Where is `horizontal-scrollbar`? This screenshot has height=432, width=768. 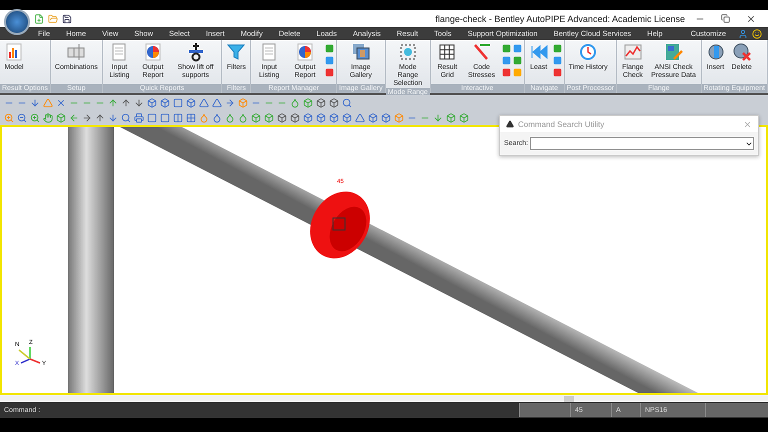
horizontal-scrollbar is located at coordinates (384, 398).